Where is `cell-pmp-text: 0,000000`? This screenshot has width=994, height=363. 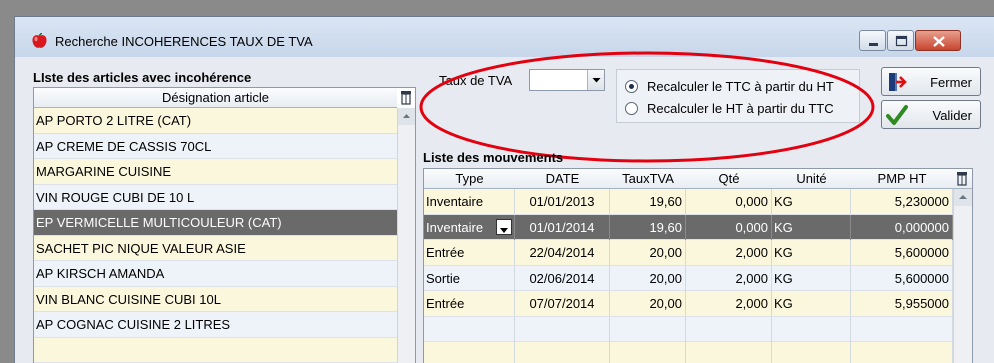 cell-pmp-text: 0,000000 is located at coordinates (921, 227).